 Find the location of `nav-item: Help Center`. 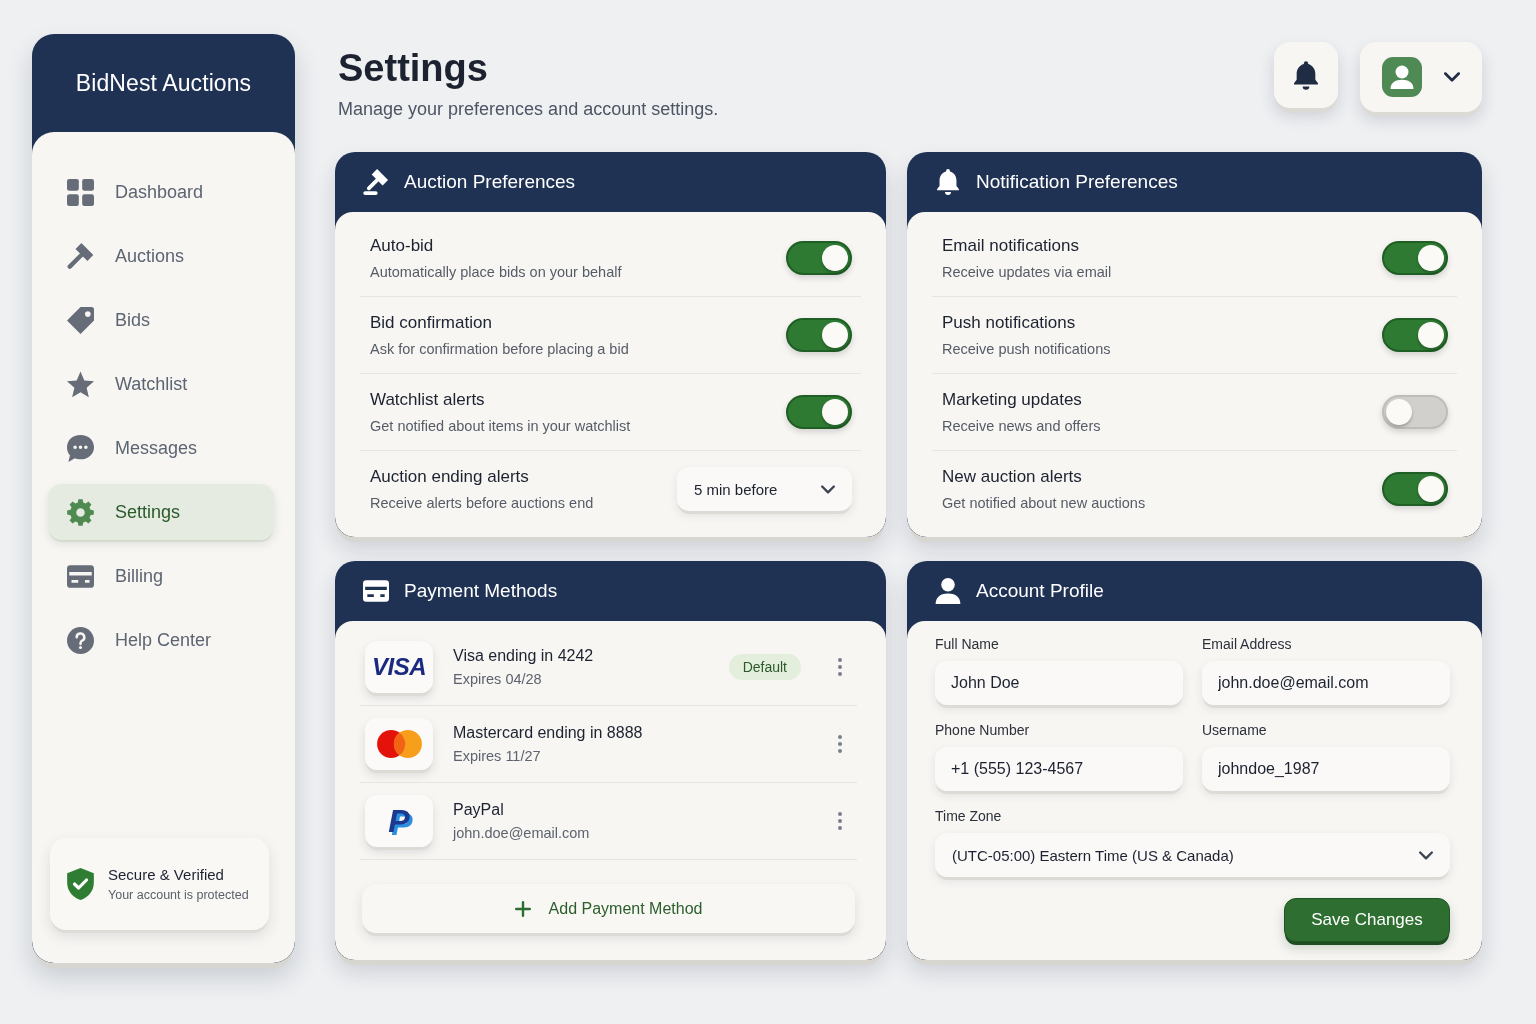

nav-item: Help Center is located at coordinates (161, 640).